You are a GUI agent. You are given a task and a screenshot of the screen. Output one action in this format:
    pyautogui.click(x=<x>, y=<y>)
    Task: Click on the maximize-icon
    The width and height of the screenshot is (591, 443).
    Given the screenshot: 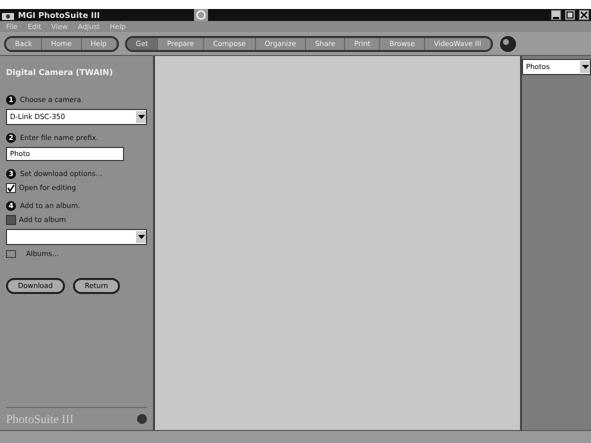 What is the action you would take?
    pyautogui.click(x=570, y=15)
    